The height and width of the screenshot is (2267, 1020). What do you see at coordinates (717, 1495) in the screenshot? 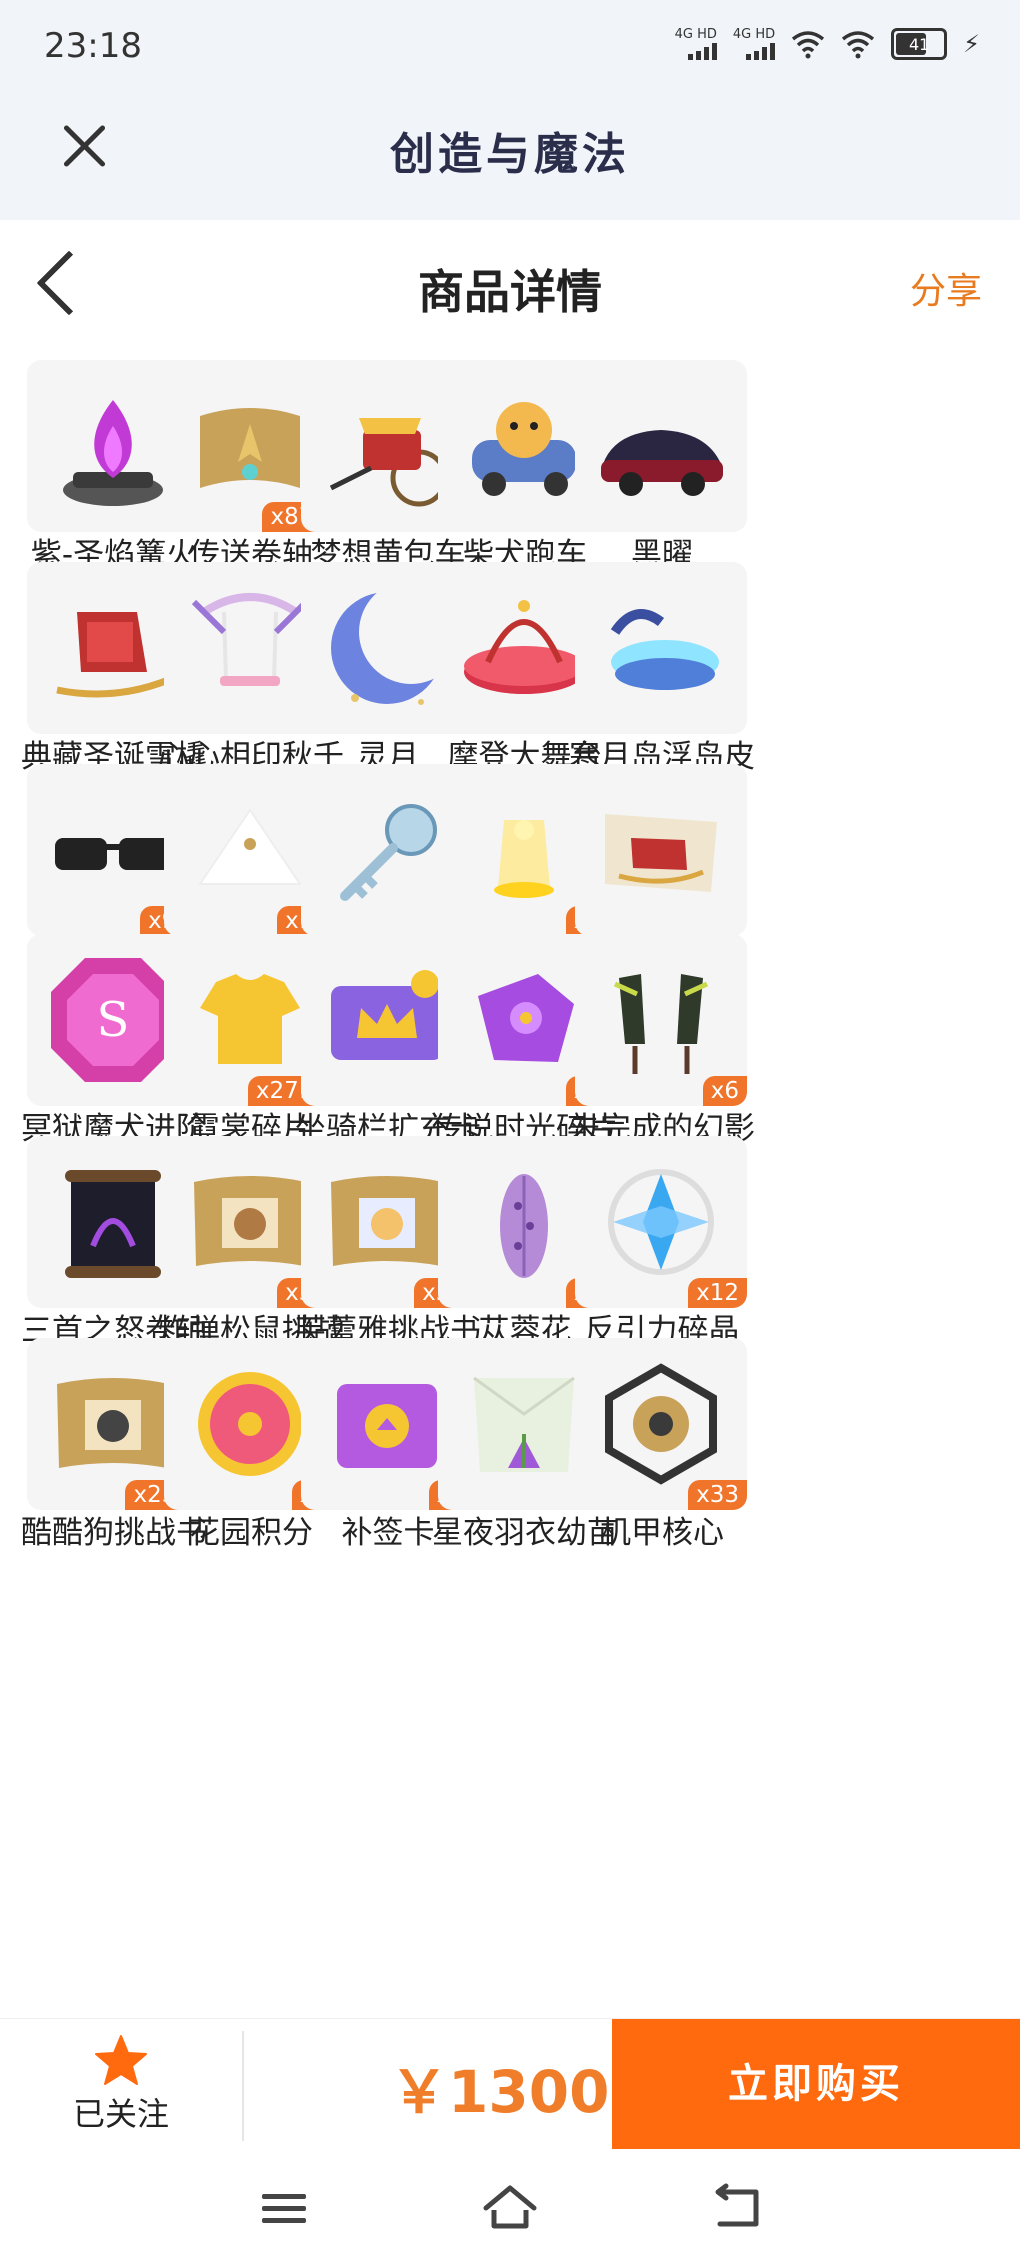
I see `quantity-badge: x33` at bounding box center [717, 1495].